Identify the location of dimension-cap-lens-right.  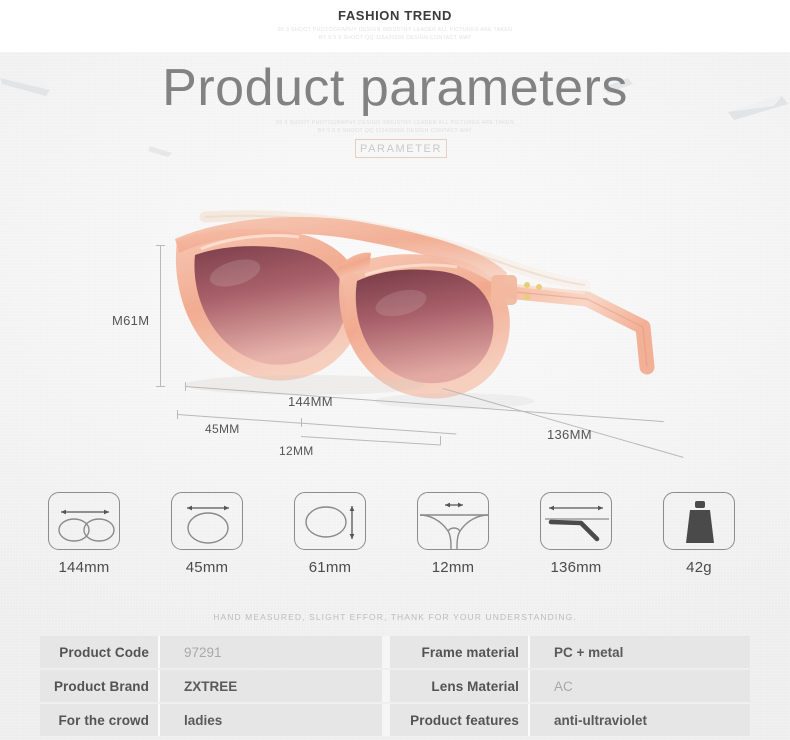
(301, 422).